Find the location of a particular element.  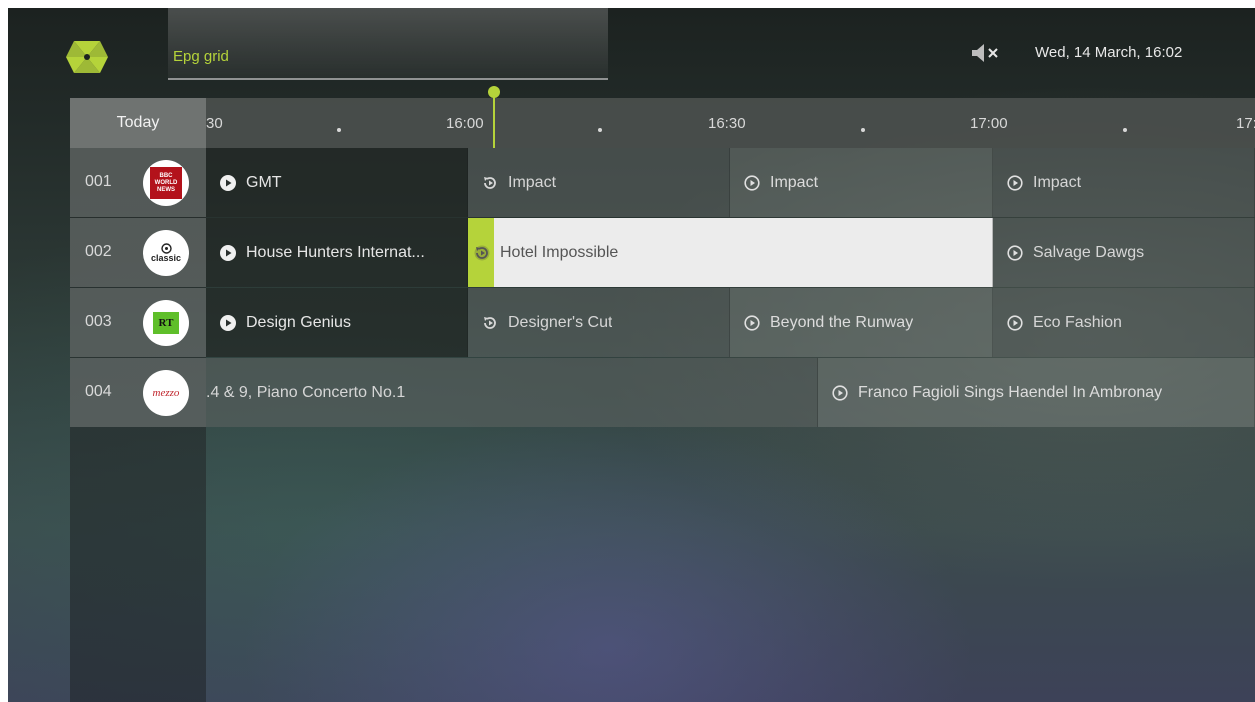

header-highlight is located at coordinates (388, 44).